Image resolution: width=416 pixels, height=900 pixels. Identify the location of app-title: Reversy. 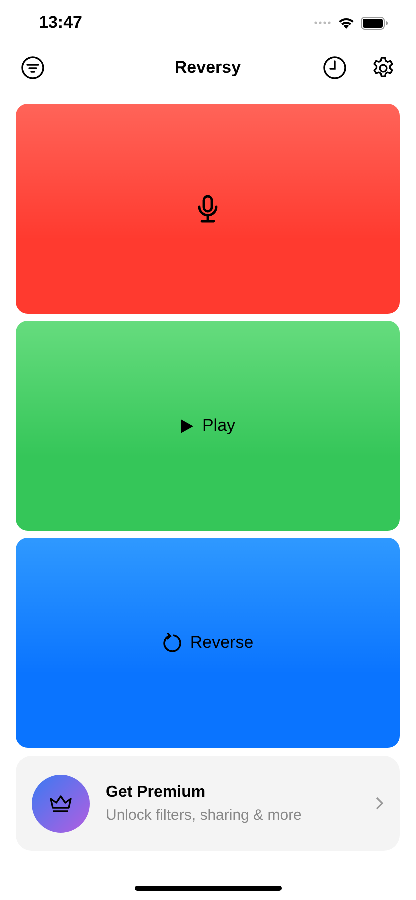
(208, 68).